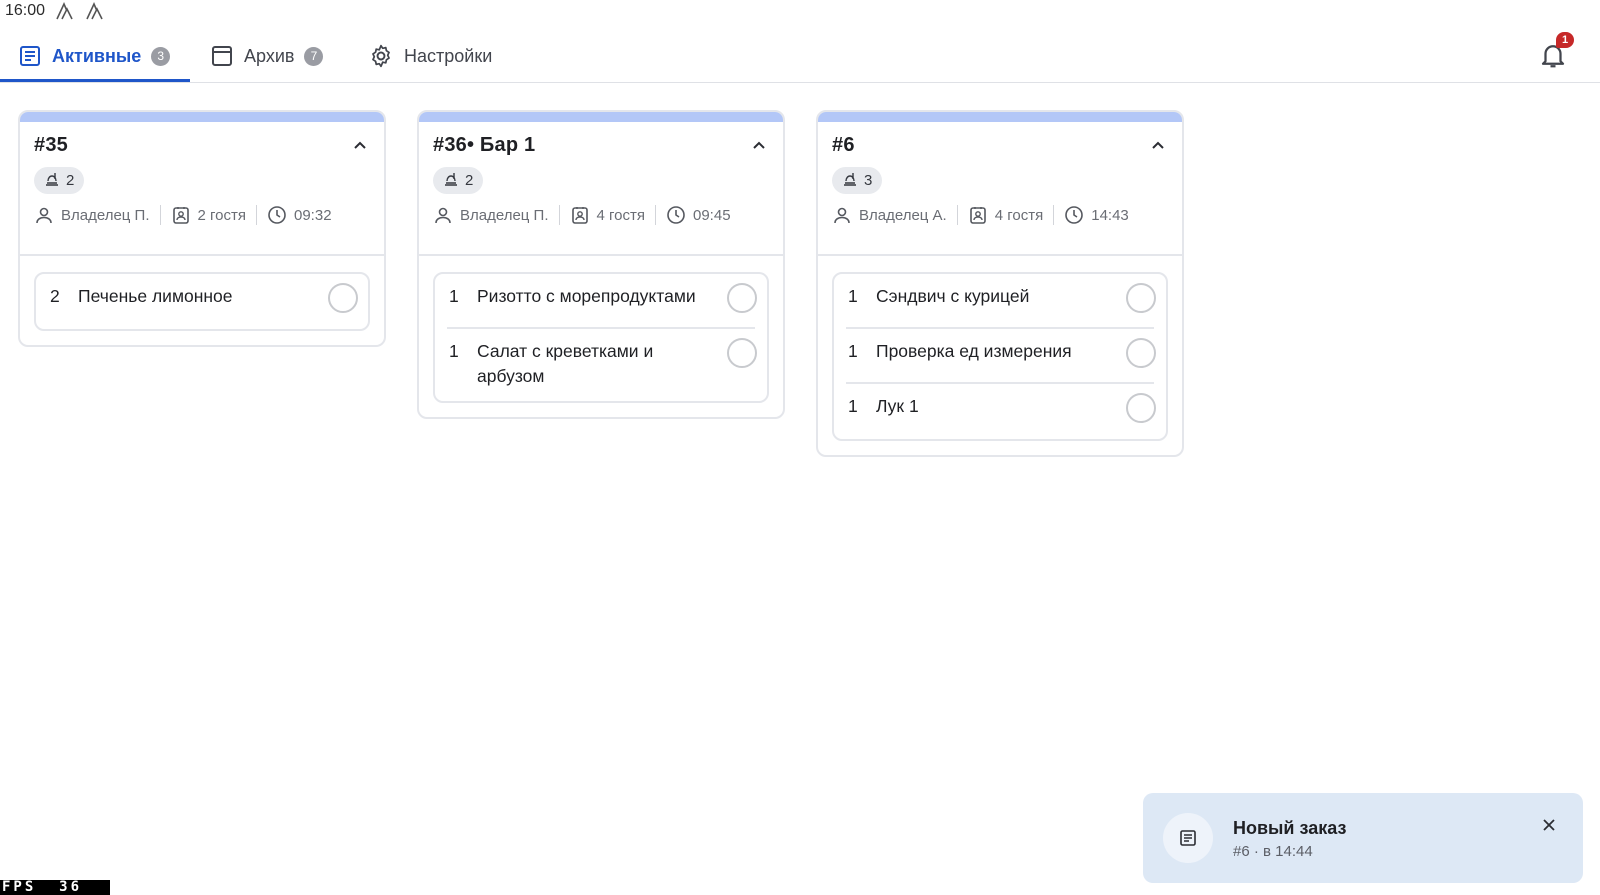 The image size is (1600, 895). What do you see at coordinates (586, 296) in the screenshot?
I see `item-name: Ризотто с морепродуктами` at bounding box center [586, 296].